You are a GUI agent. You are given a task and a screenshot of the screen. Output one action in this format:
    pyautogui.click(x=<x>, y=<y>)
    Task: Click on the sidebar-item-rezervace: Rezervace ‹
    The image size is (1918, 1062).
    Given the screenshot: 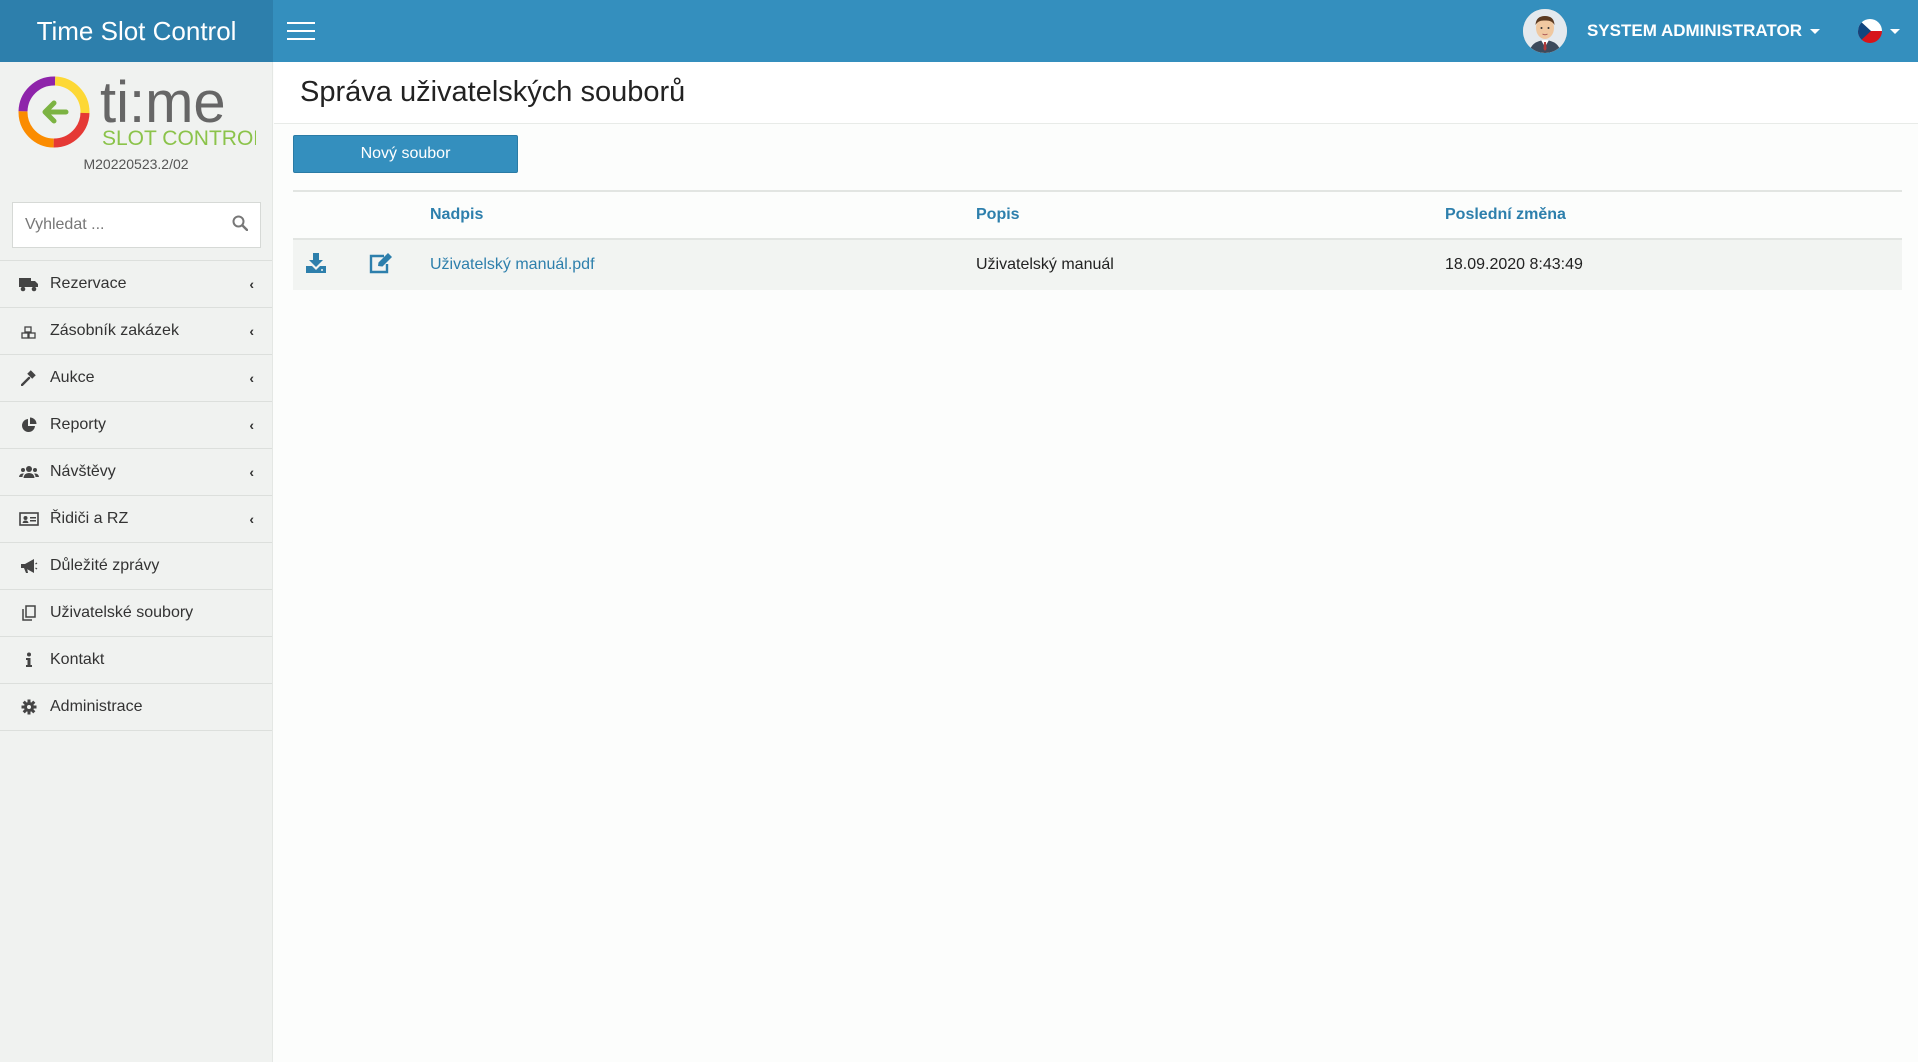 What is the action you would take?
    pyautogui.click(x=136, y=284)
    